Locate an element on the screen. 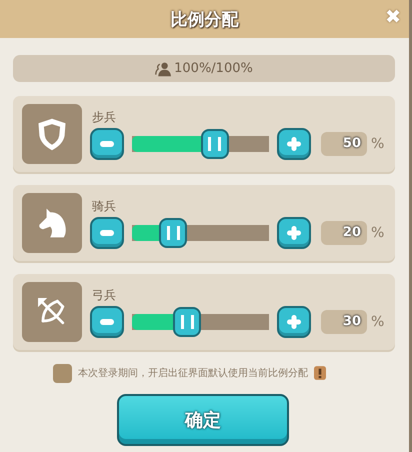 This screenshot has width=412, height=452. people-icon is located at coordinates (163, 68).